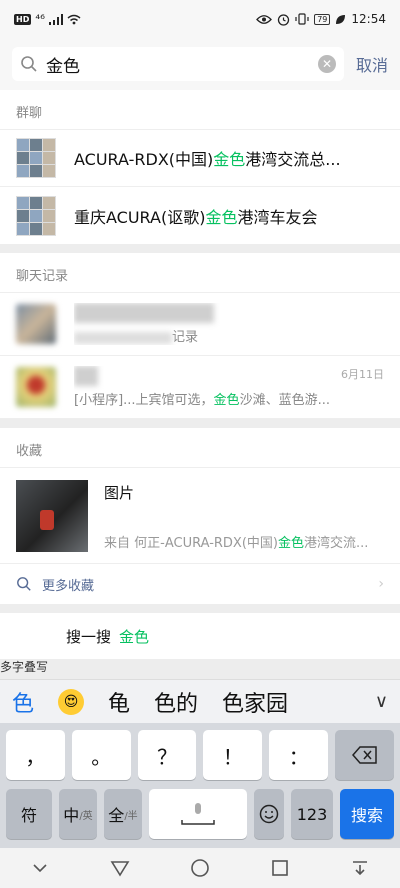  What do you see at coordinates (381, 584) in the screenshot?
I see `chevron-right-icon: ›` at bounding box center [381, 584].